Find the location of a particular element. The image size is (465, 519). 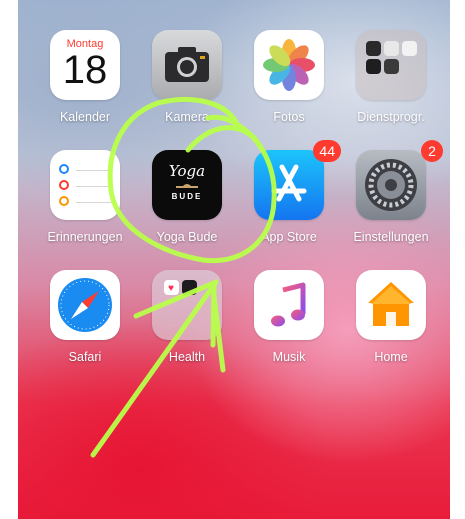

app-fotos: Fotos is located at coordinates (289, 86).